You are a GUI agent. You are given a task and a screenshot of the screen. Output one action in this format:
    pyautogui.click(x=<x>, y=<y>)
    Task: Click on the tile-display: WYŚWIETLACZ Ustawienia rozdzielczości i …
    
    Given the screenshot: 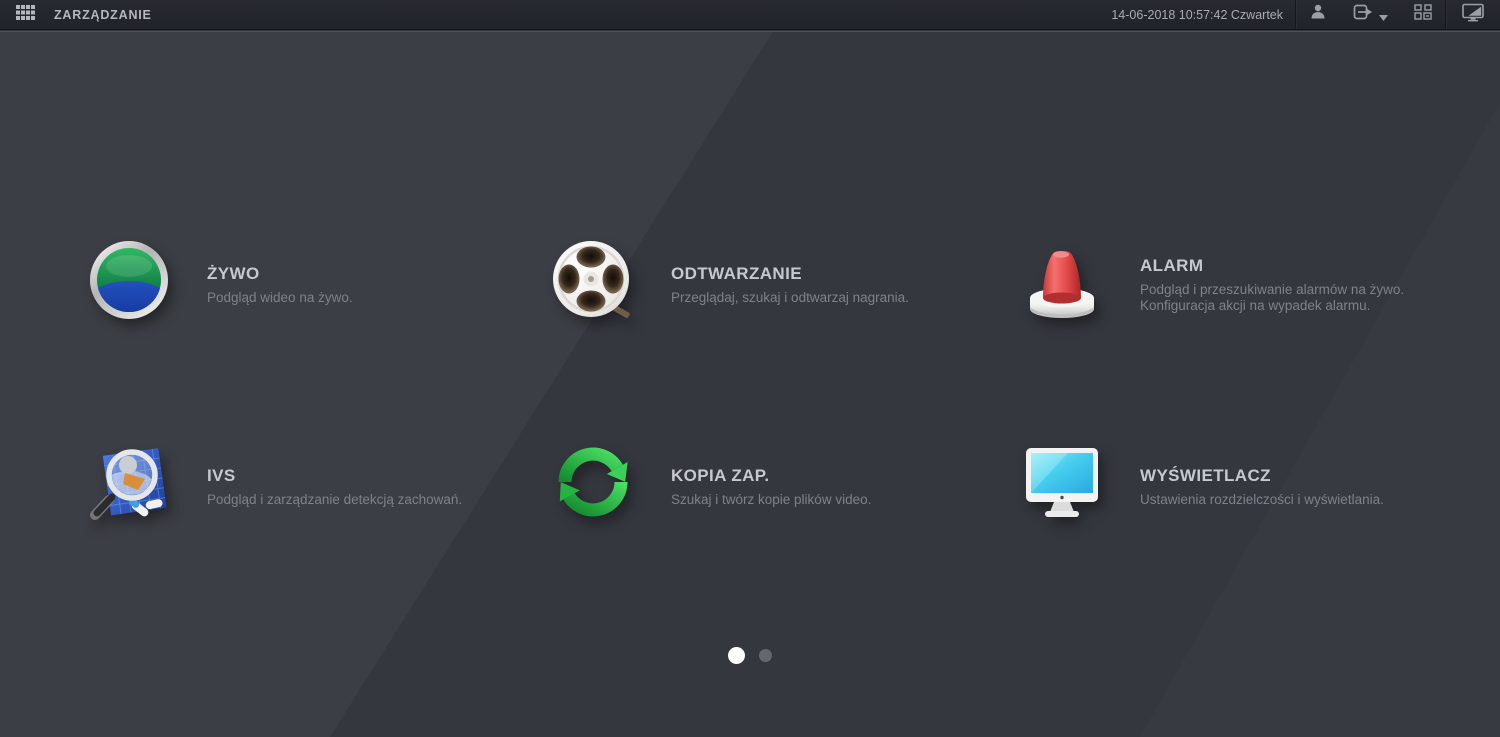 What is the action you would take?
    pyautogui.click(x=1202, y=482)
    